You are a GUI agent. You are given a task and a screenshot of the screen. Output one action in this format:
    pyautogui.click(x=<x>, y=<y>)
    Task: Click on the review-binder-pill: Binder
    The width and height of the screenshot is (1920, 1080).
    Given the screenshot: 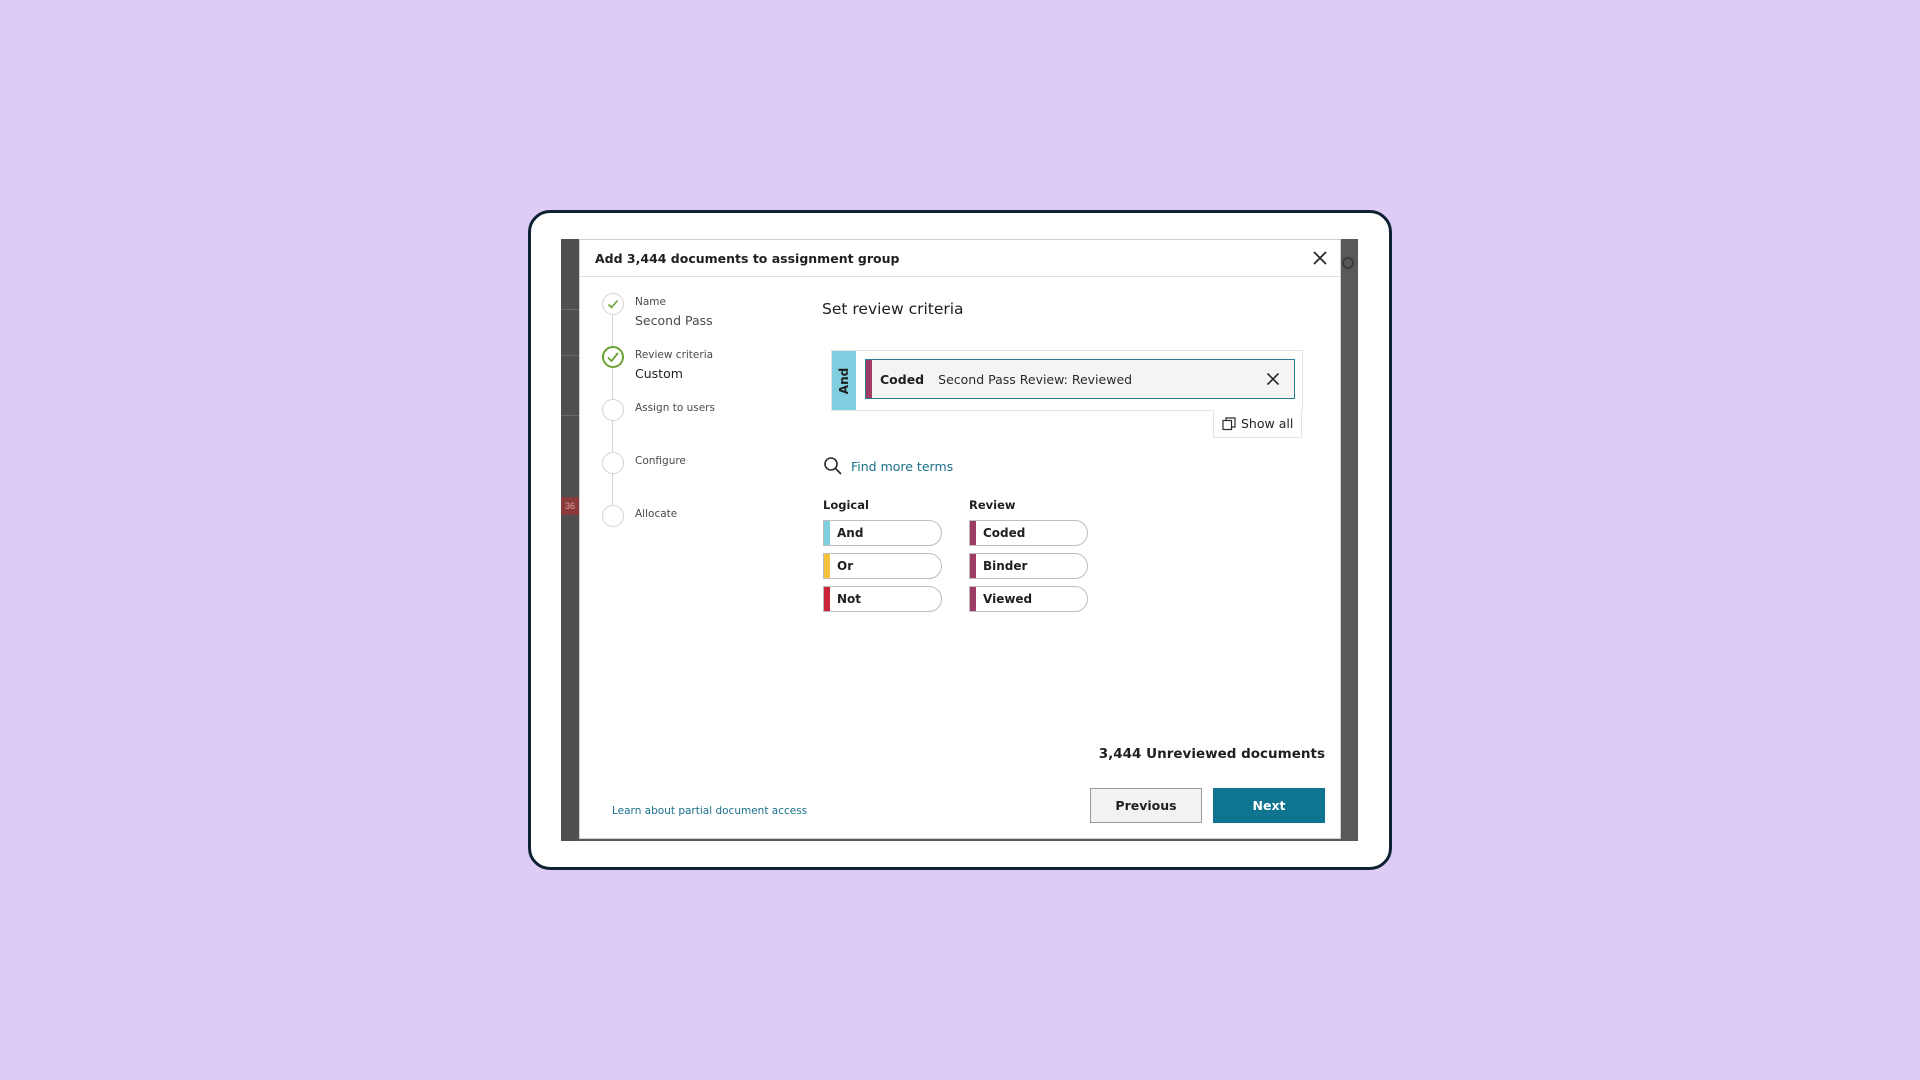 What is the action you would take?
    pyautogui.click(x=1028, y=566)
    